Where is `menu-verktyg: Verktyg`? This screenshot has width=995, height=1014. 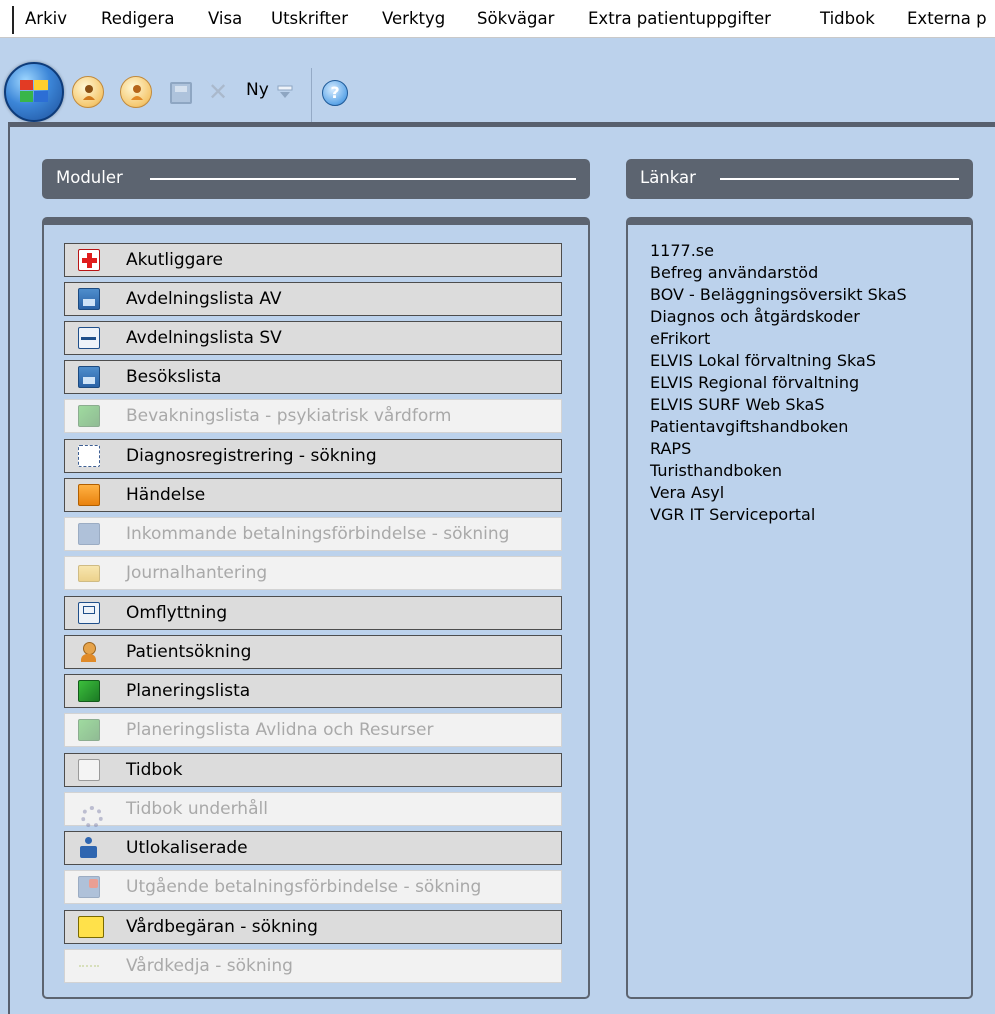 menu-verktyg: Verktyg is located at coordinates (413, 18).